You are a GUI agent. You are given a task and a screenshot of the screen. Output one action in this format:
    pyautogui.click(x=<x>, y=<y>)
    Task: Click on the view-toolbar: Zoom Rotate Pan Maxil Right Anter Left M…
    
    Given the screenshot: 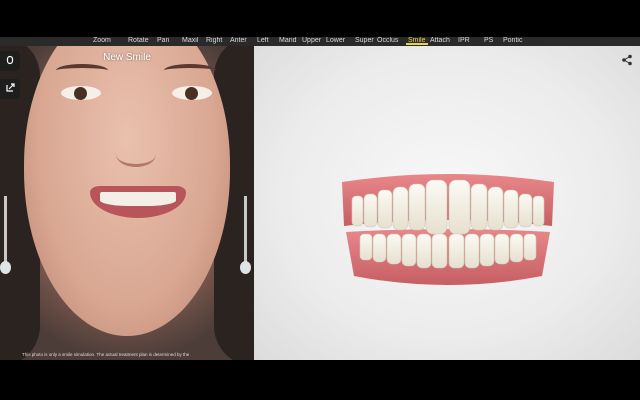 What is the action you would take?
    pyautogui.click(x=320, y=41)
    